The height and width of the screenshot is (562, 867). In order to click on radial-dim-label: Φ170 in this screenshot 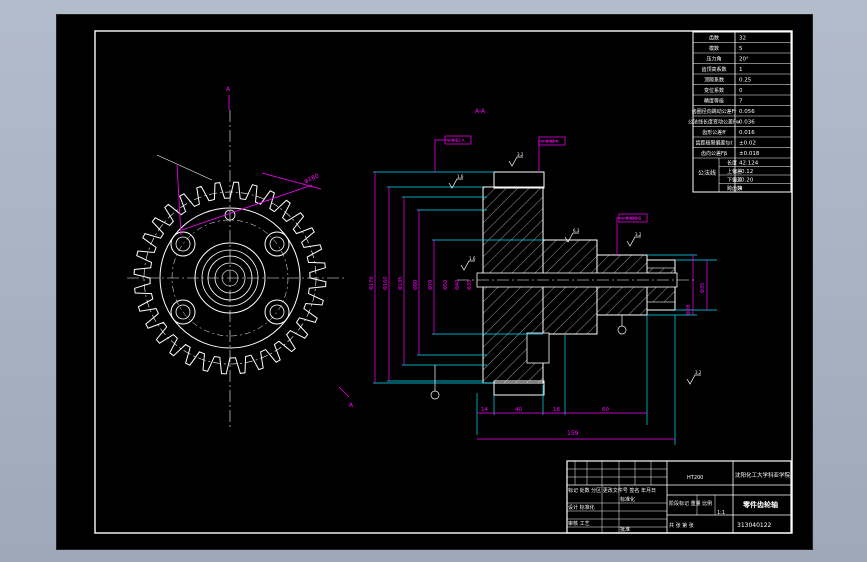, I will do `click(372, 283)`.